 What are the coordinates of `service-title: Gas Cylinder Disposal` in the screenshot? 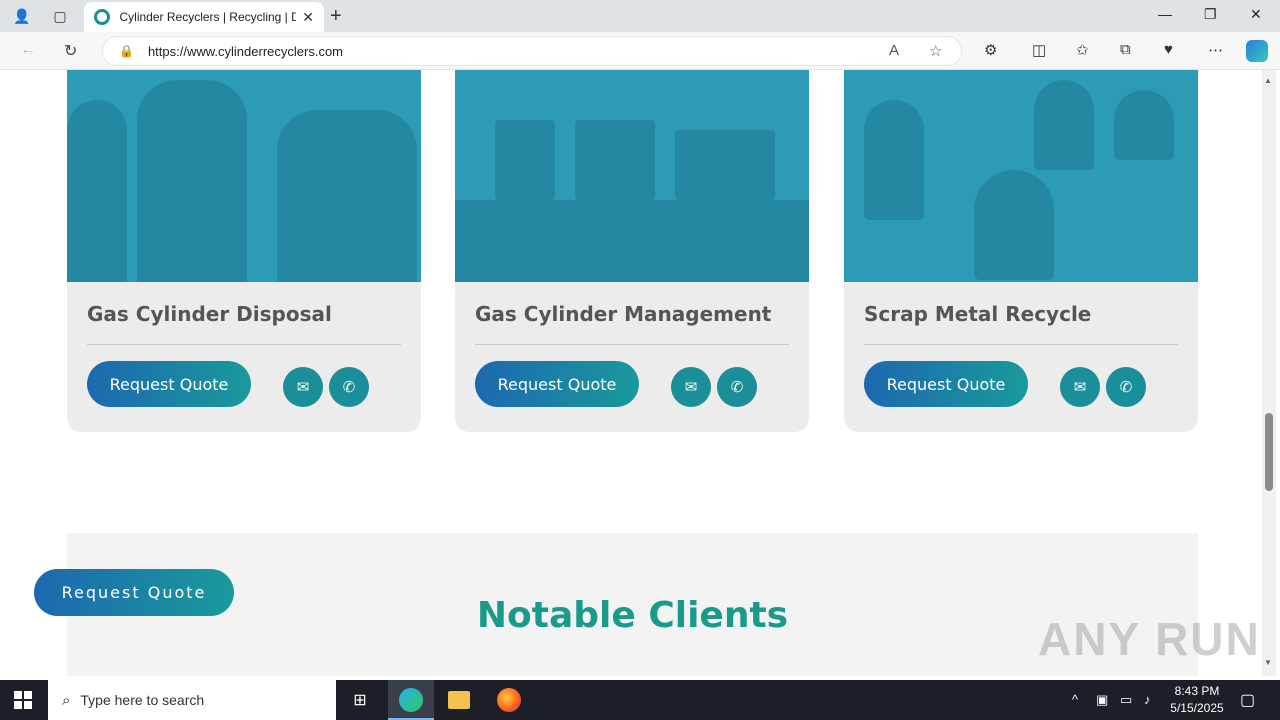 It's located at (209, 314).